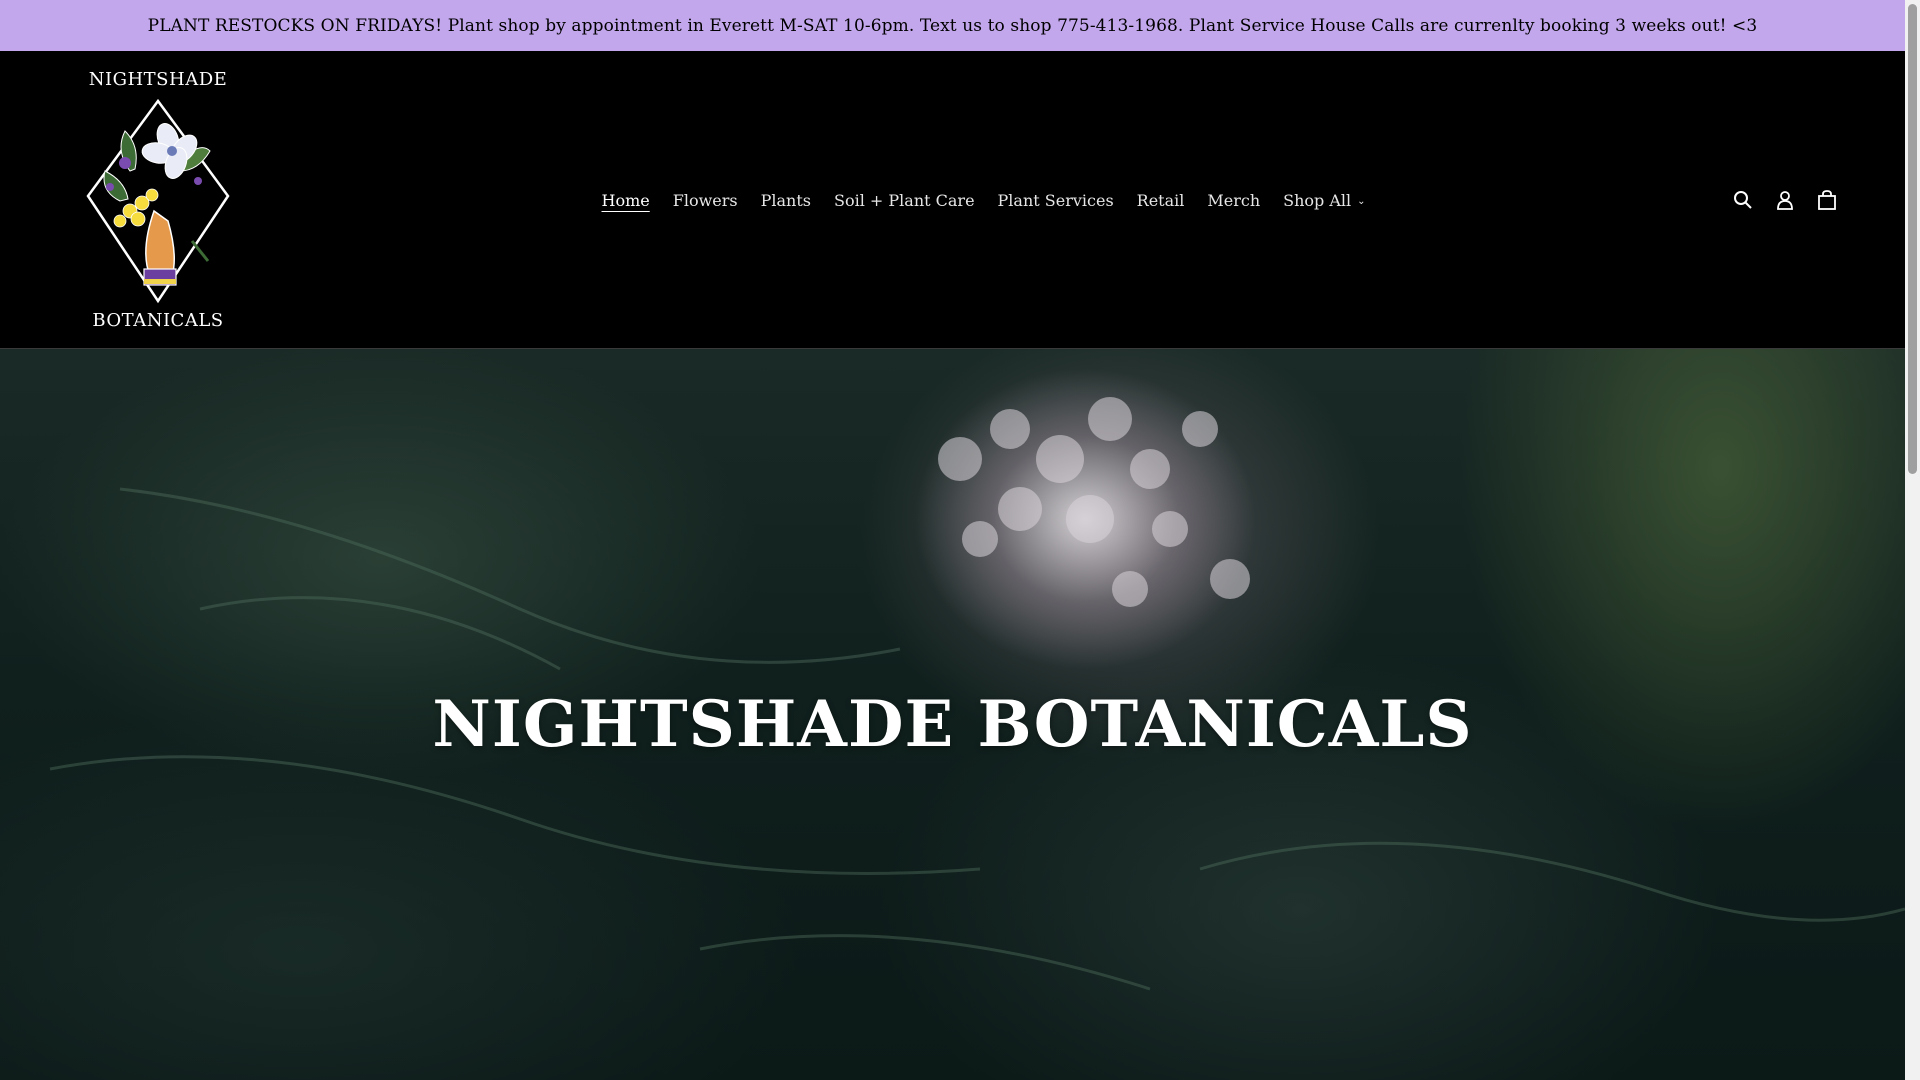  What do you see at coordinates (1912, 239) in the screenshot?
I see `scrollbar-thumb` at bounding box center [1912, 239].